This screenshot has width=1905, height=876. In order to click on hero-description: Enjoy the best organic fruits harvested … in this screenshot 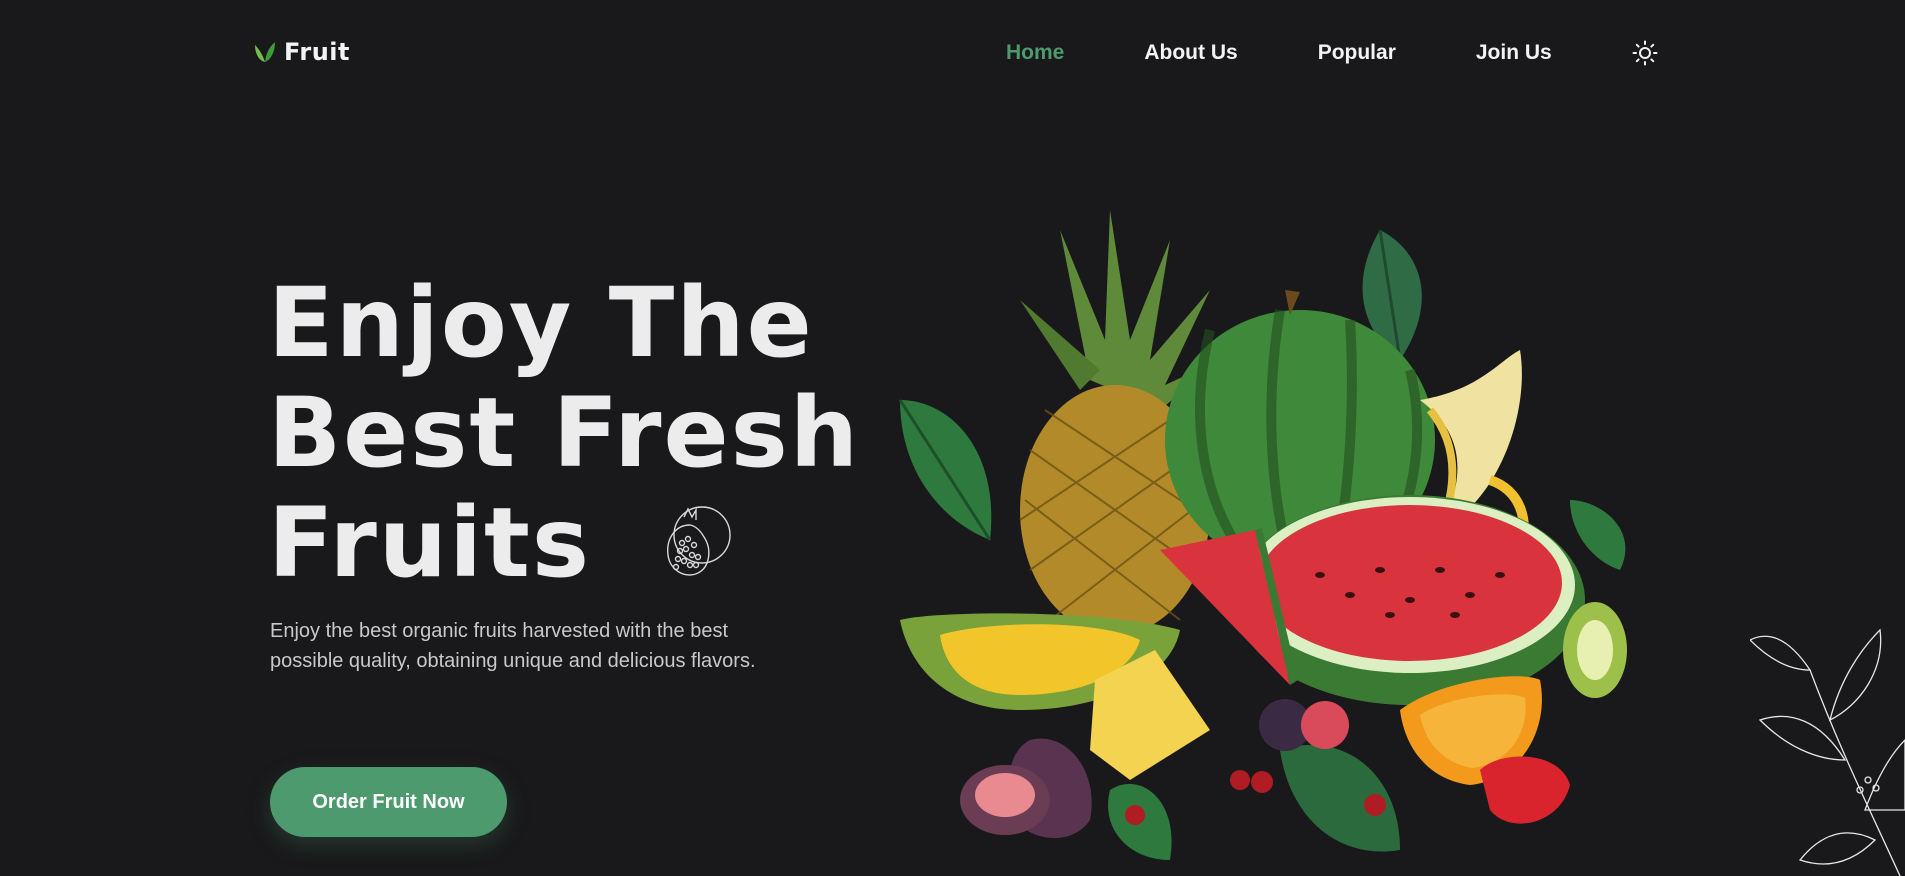, I will do `click(513, 646)`.